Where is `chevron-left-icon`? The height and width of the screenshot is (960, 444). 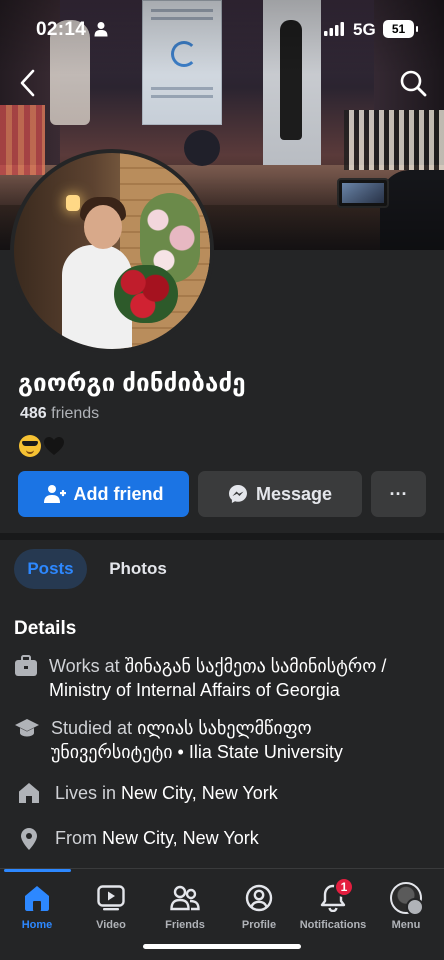
chevron-left-icon is located at coordinates (27, 83).